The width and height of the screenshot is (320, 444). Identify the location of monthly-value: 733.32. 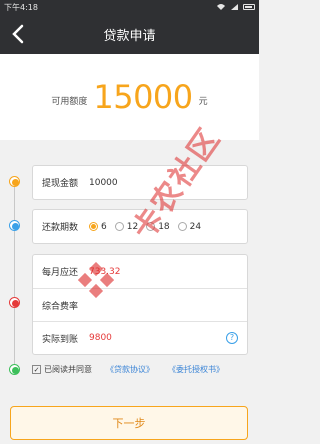
(105, 271).